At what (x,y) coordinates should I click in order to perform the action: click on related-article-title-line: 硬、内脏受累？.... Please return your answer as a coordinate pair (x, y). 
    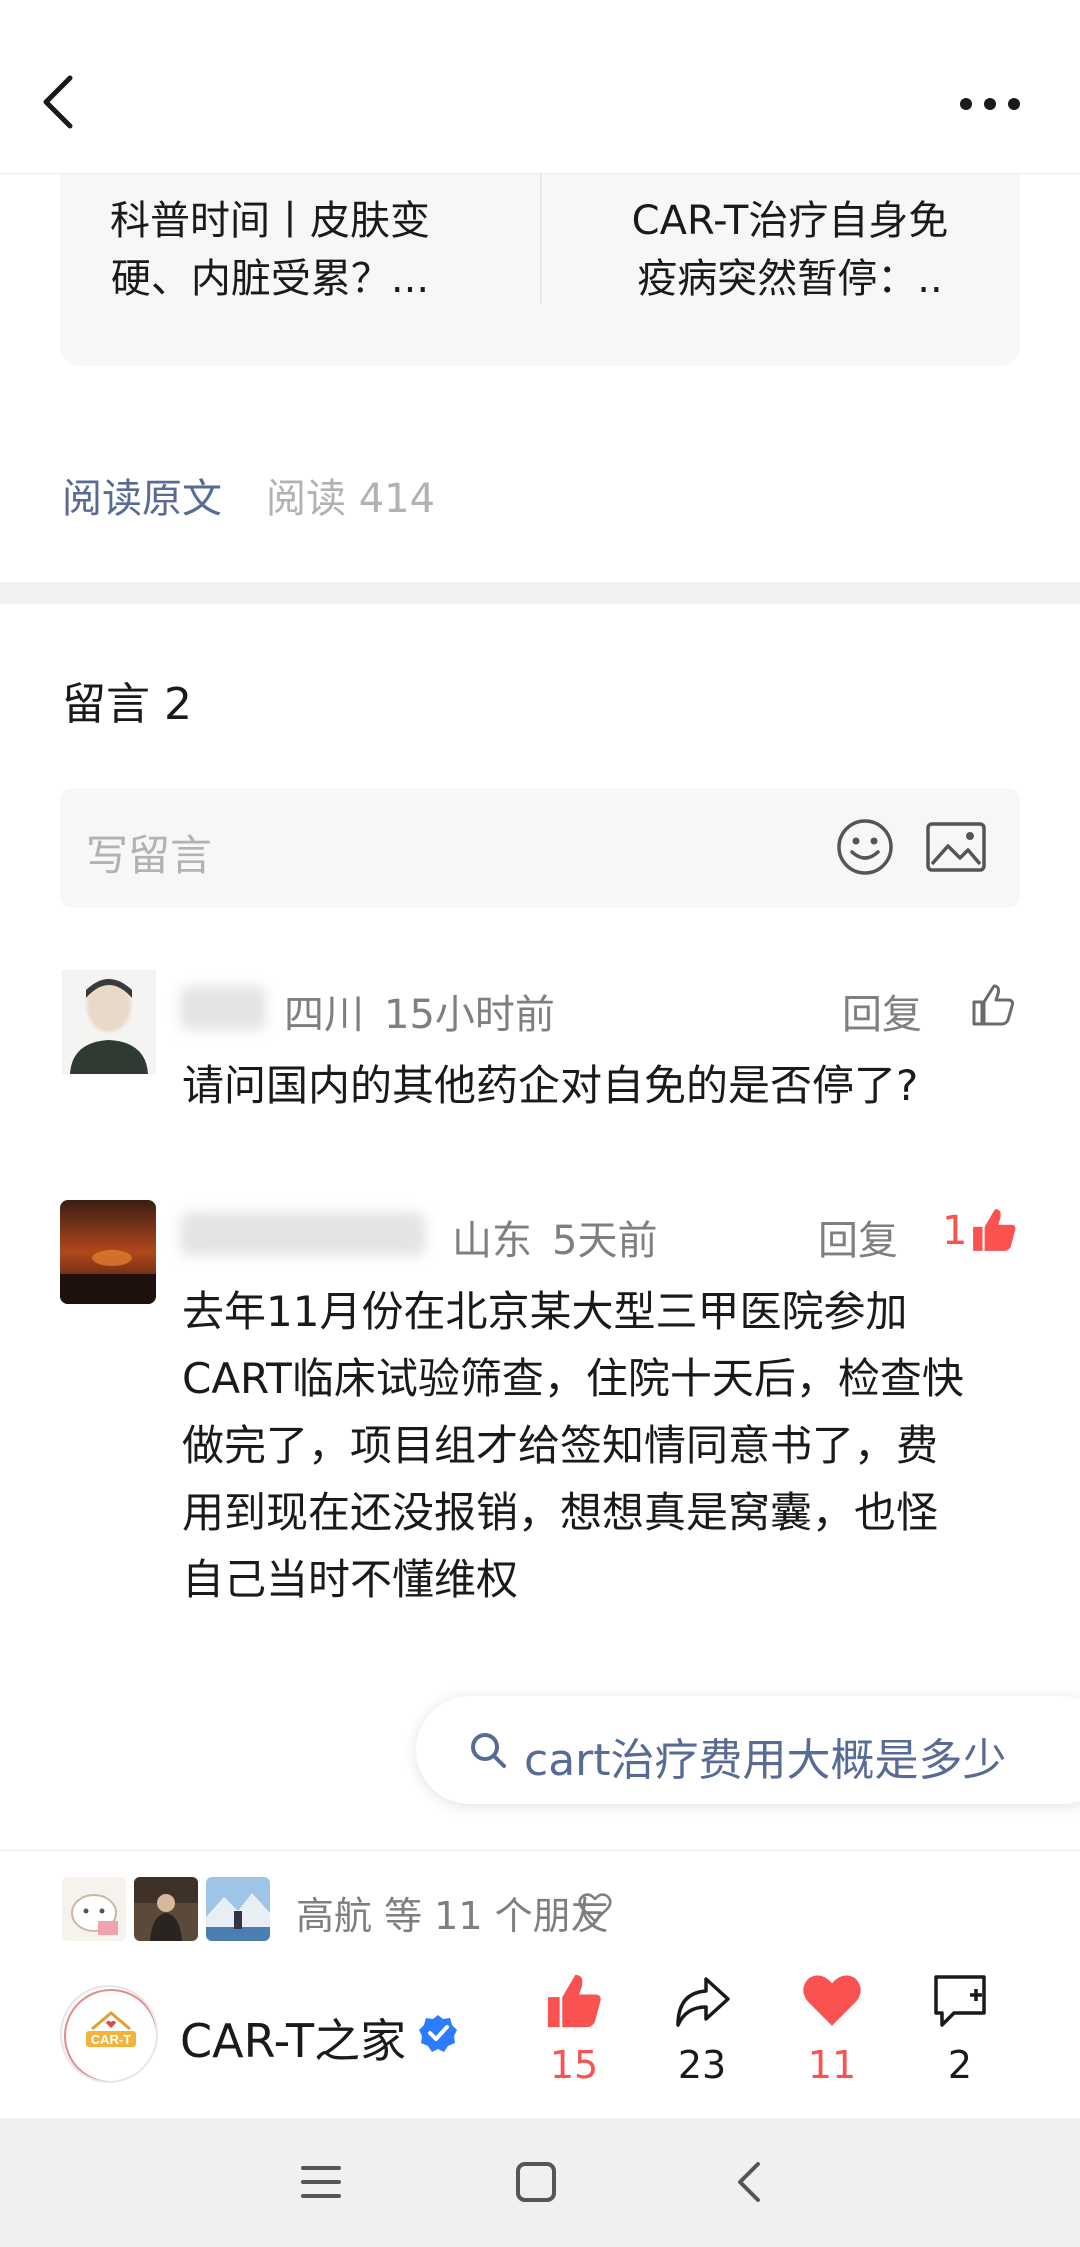
    Looking at the image, I should click on (270, 279).